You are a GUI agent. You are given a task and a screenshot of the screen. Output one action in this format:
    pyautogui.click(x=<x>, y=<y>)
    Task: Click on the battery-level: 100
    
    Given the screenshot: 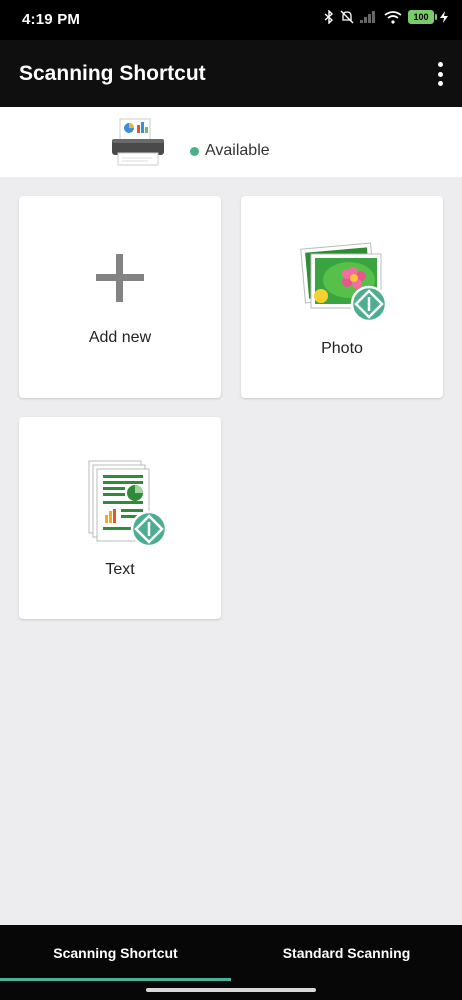 What is the action you would take?
    pyautogui.click(x=421, y=17)
    